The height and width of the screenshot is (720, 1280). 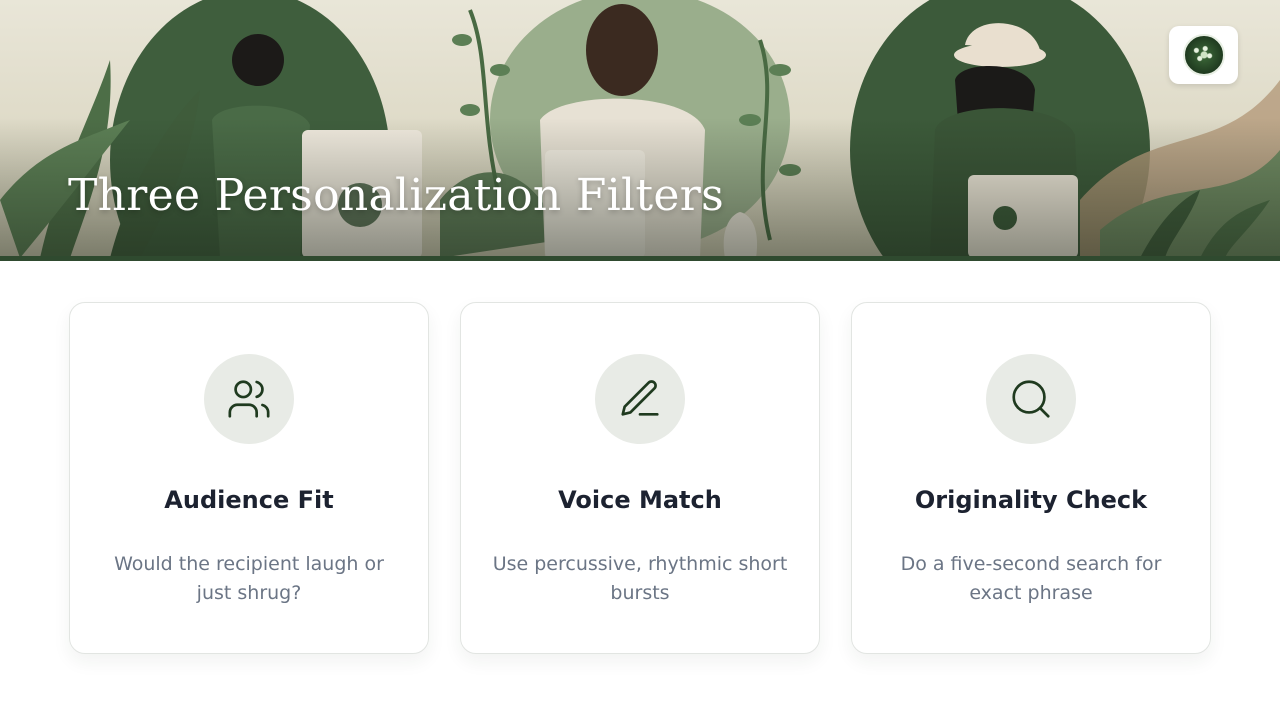 What do you see at coordinates (249, 500) in the screenshot?
I see `card-title: Audience Fit` at bounding box center [249, 500].